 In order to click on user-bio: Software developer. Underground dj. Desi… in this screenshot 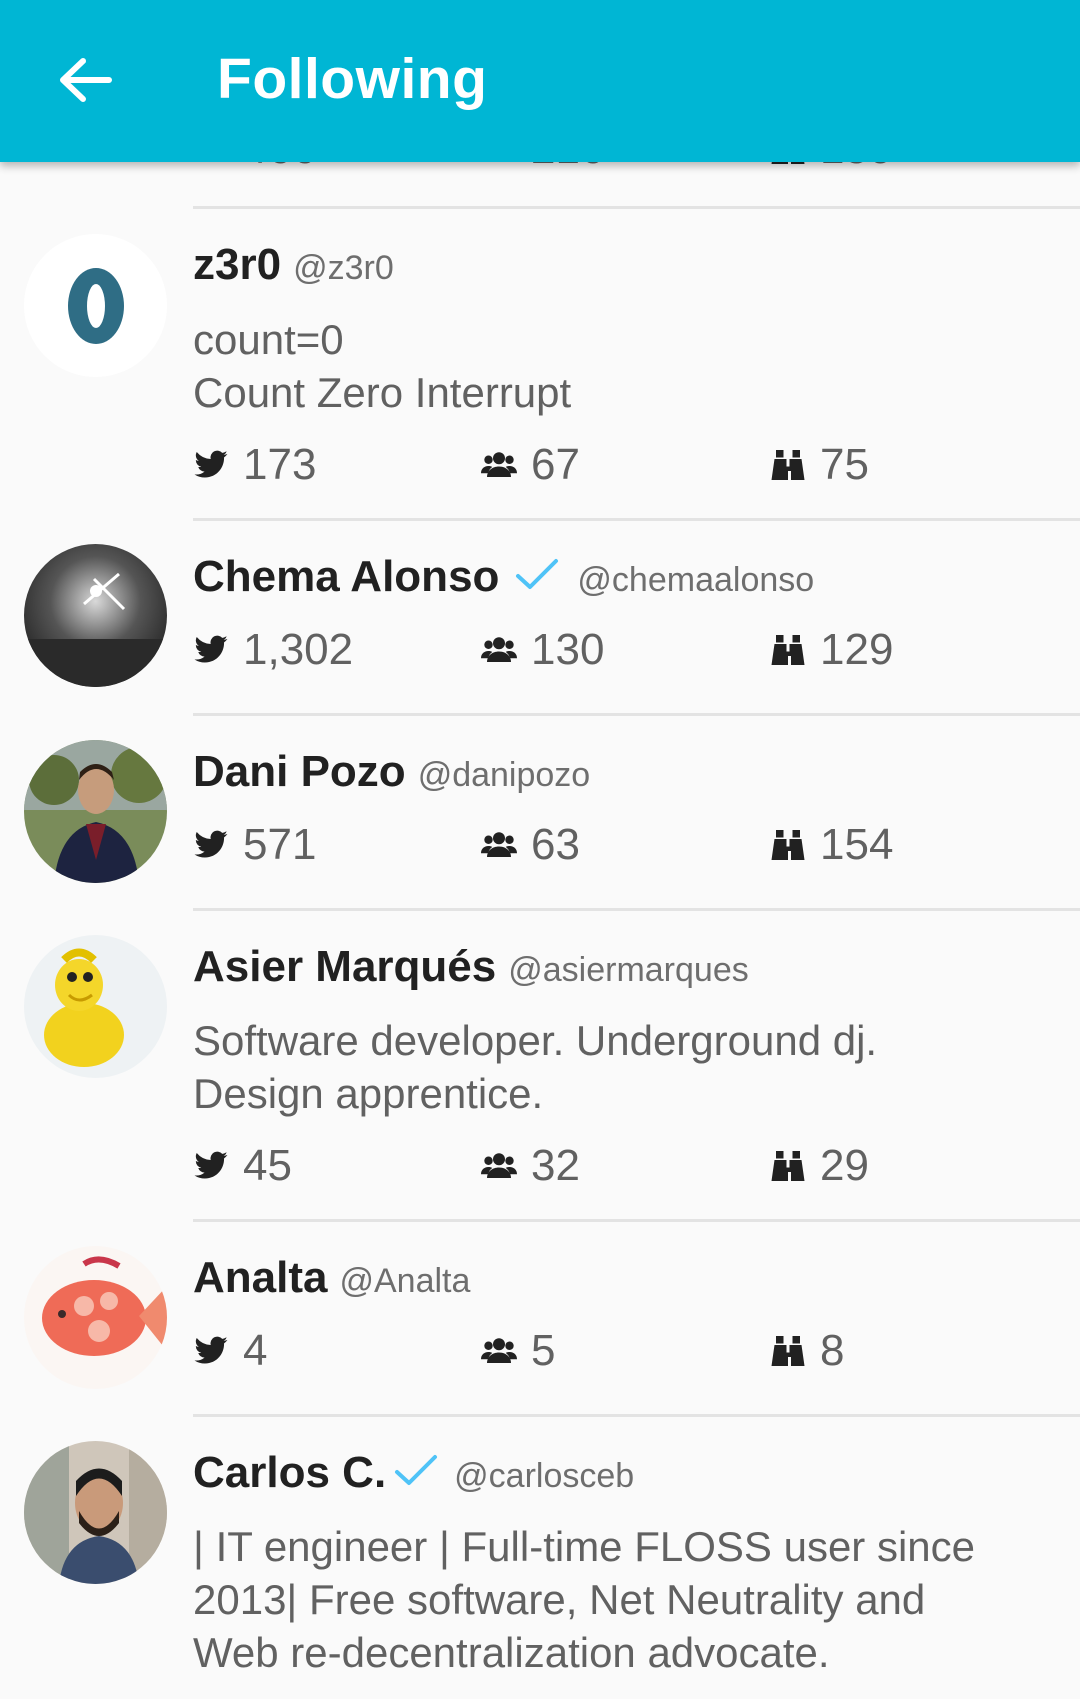, I will do `click(535, 1067)`.